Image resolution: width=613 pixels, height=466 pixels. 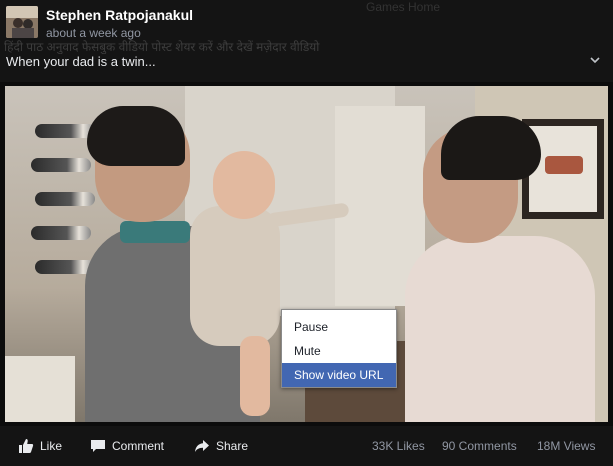 What do you see at coordinates (119, 15) in the screenshot?
I see `author-name: Stephen Ratpojanakul` at bounding box center [119, 15].